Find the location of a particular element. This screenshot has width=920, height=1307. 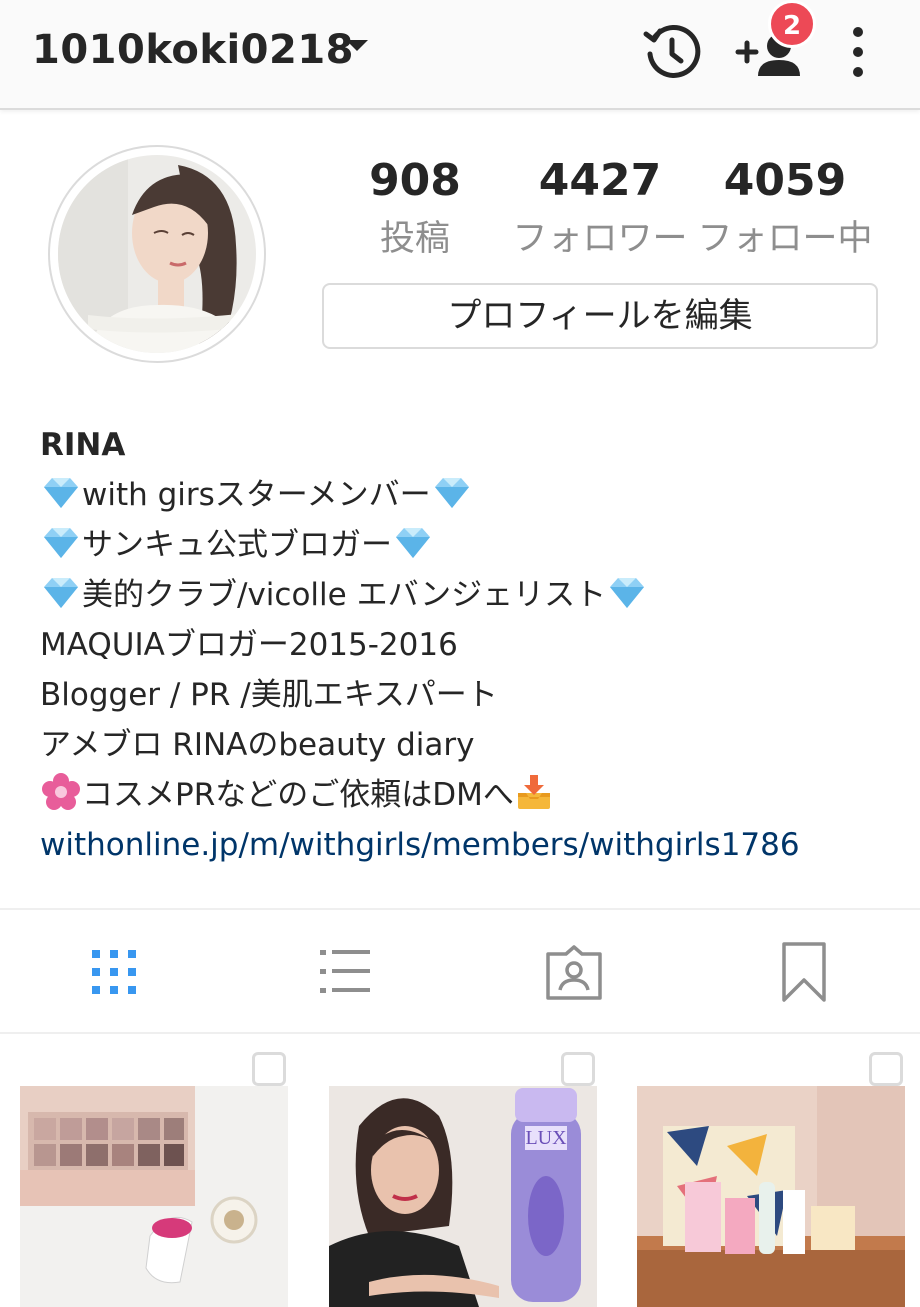

followers-count-label: フォロワー is located at coordinates (600, 239).